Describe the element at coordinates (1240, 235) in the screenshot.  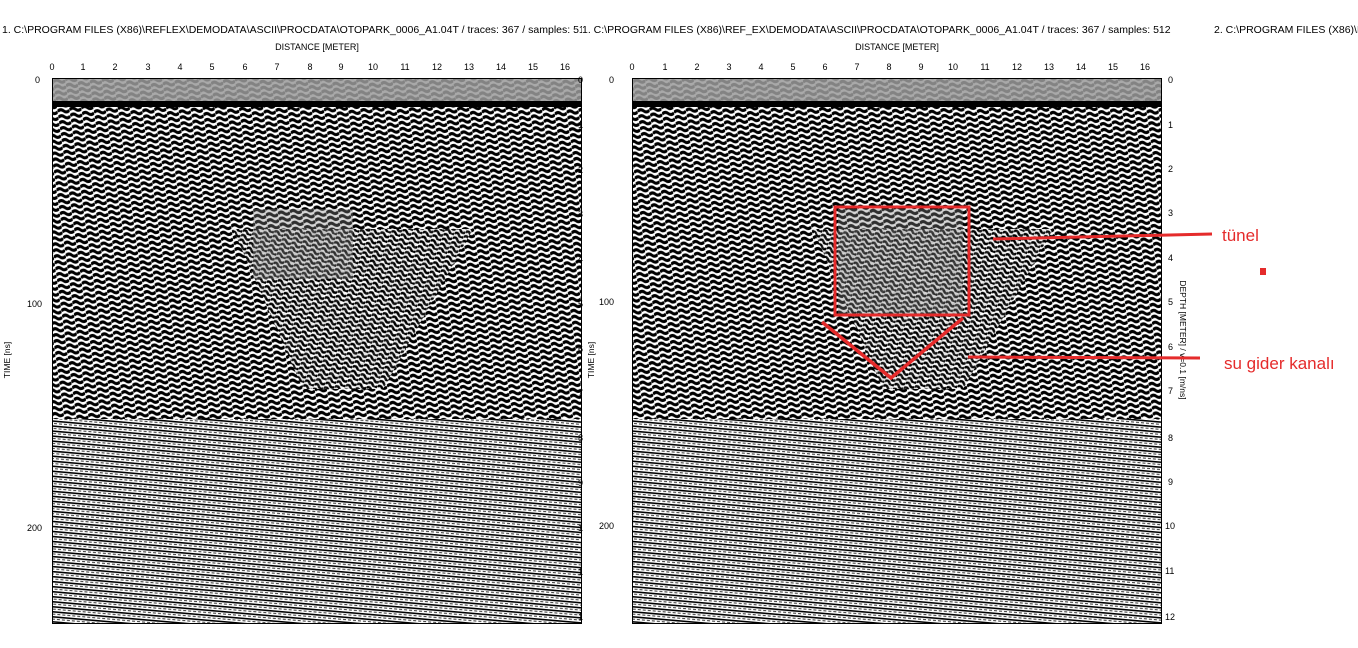
I see `tunnel-label: tünel` at that location.